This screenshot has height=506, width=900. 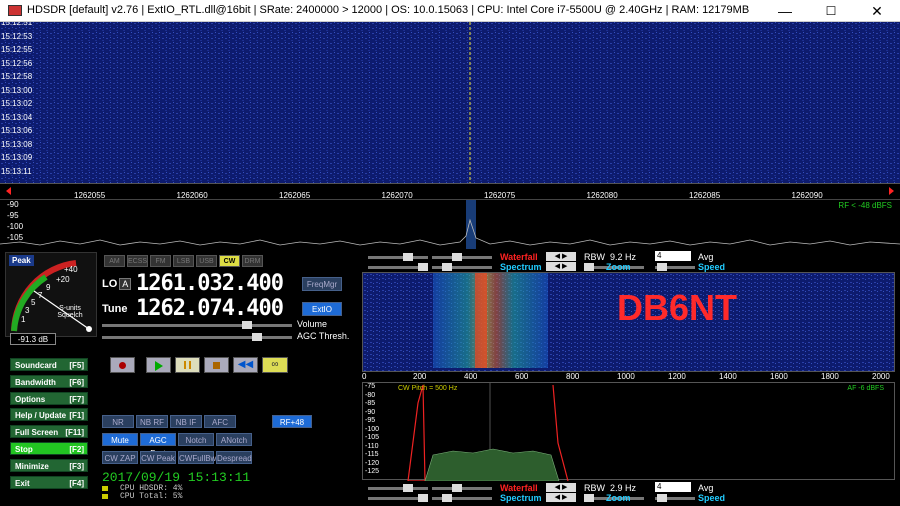 I want to click on mode-ecss: ECSS, so click(x=137, y=261).